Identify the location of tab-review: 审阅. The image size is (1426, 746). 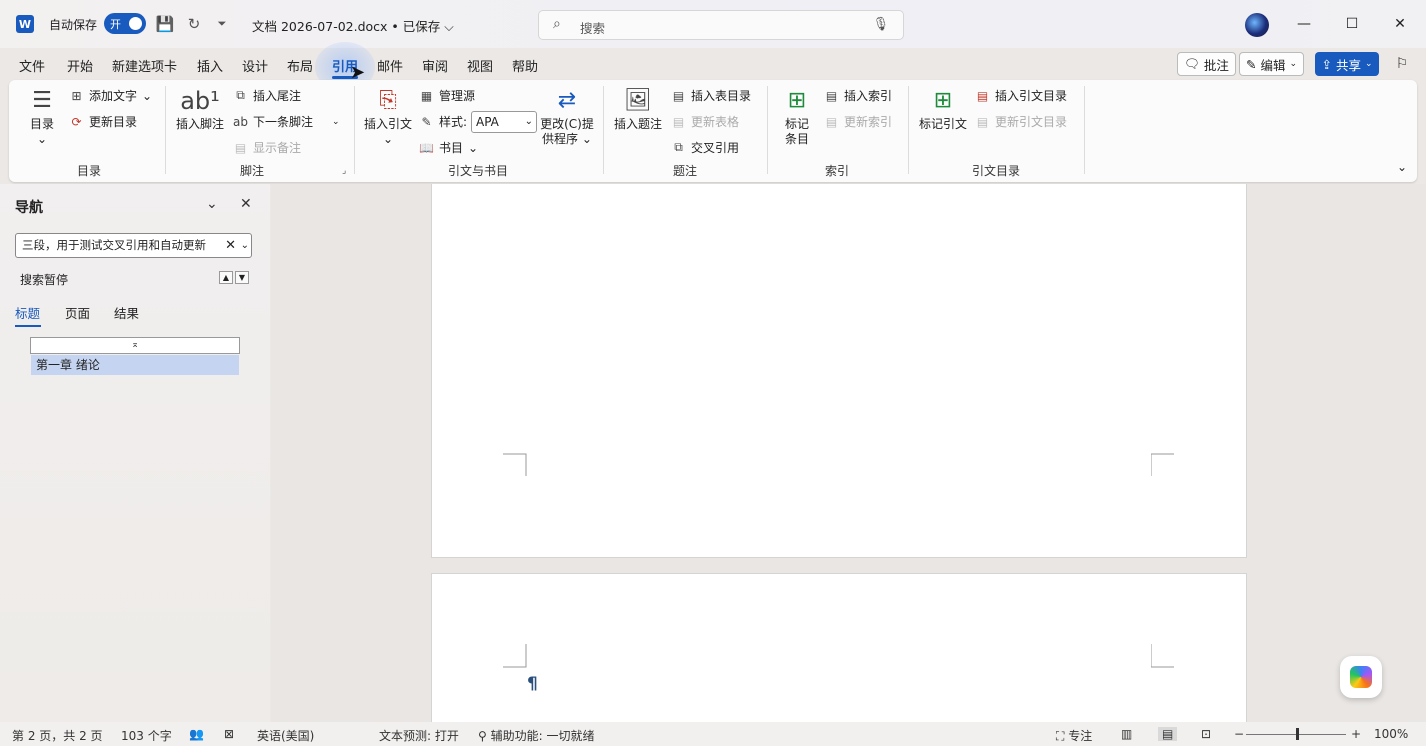
(435, 65).